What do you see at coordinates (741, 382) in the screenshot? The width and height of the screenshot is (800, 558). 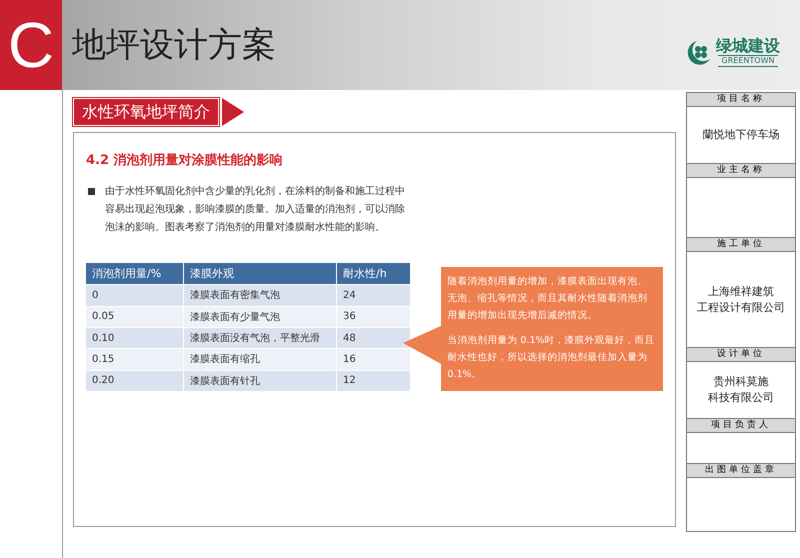 I see `field-value: 贵州科莫施` at bounding box center [741, 382].